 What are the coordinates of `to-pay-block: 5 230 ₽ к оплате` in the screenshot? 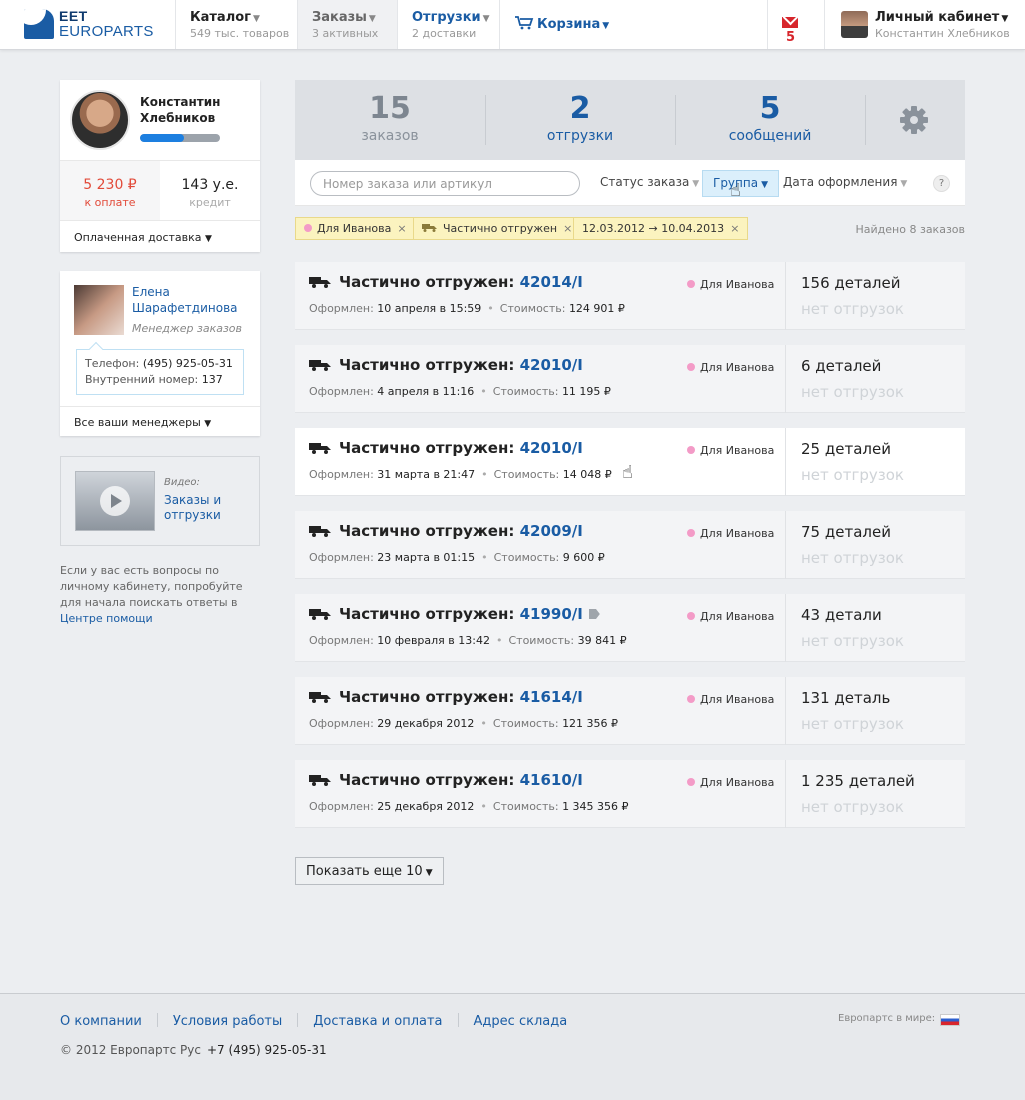 It's located at (110, 190).